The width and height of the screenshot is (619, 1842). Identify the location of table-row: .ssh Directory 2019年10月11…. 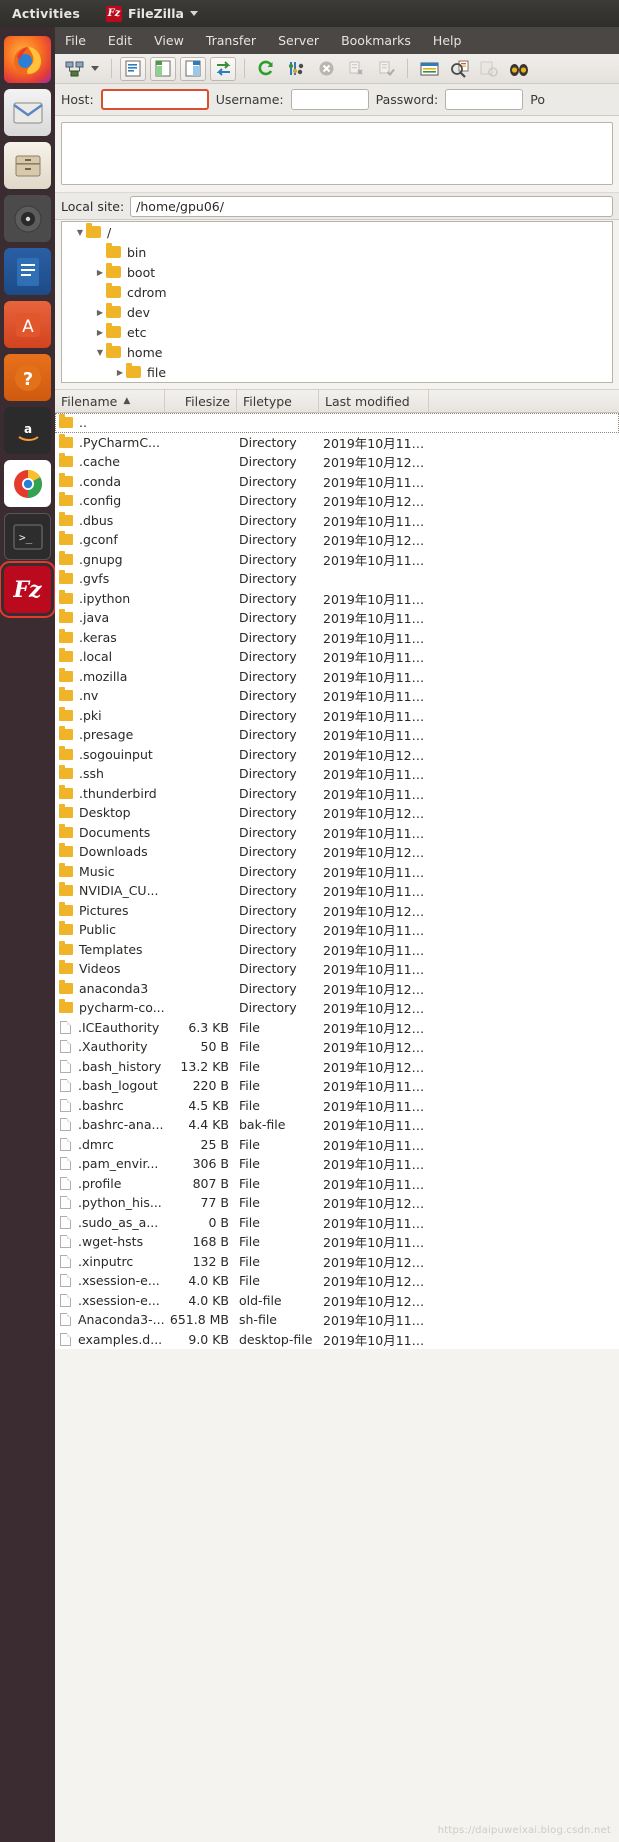
(337, 774).